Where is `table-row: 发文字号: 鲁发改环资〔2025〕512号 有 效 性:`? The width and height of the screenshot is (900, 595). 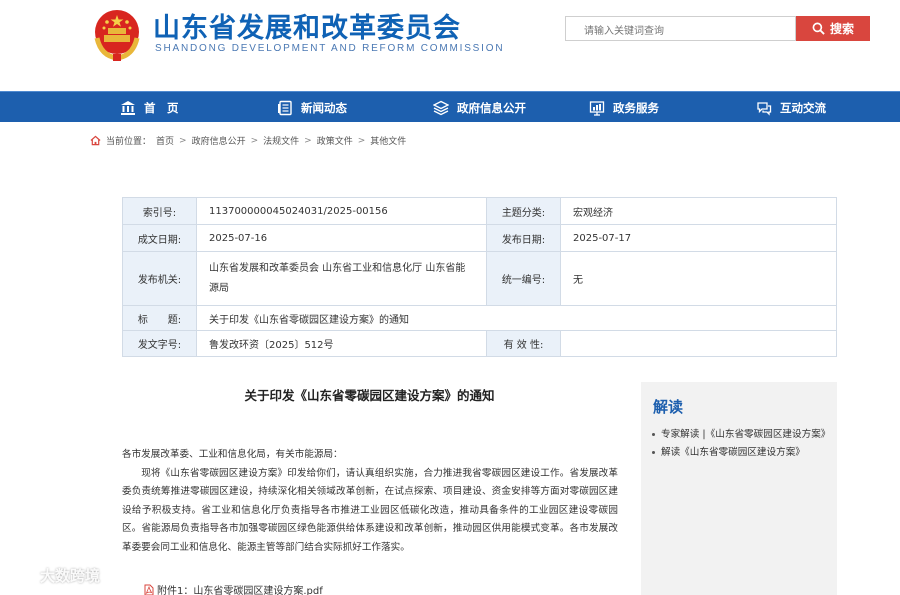
table-row: 发文字号: 鲁发改环资〔2025〕512号 有 效 性: is located at coordinates (479, 343).